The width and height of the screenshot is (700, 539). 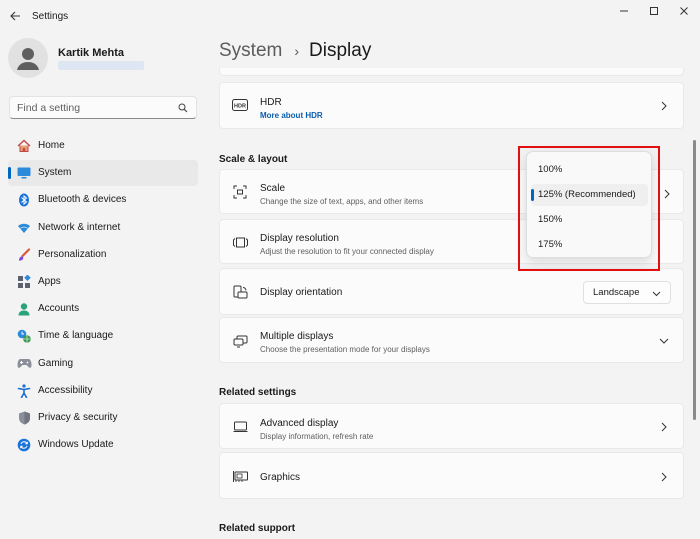 I want to click on user-email-redacted, so click(x=101, y=65).